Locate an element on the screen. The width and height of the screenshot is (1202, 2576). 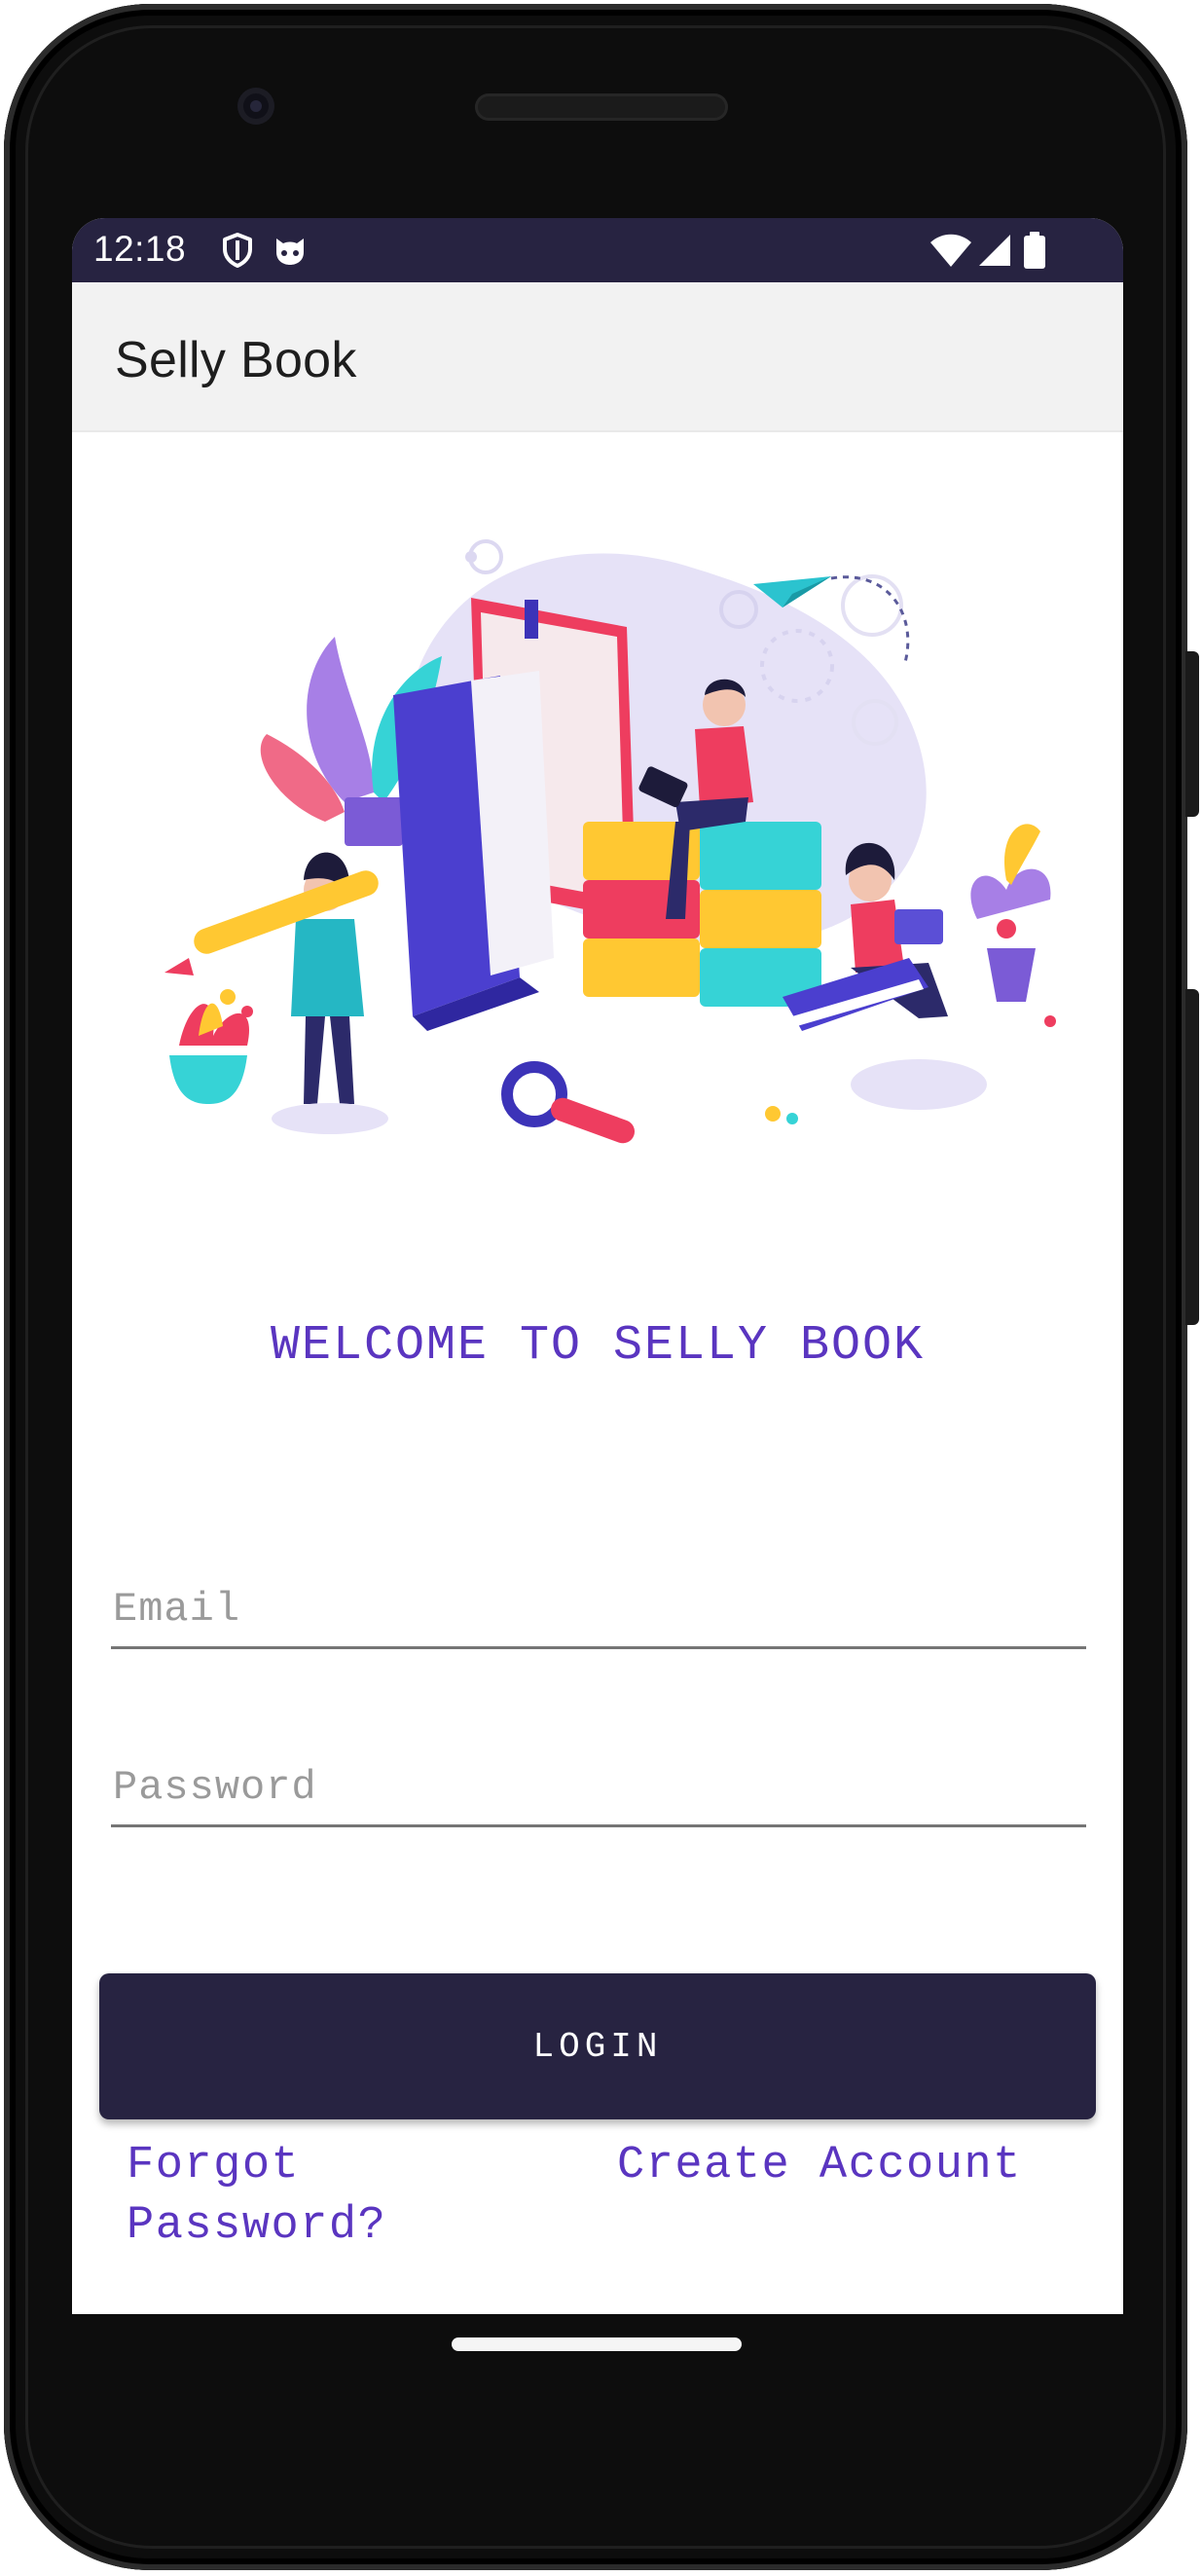
volume-button is located at coordinates (1192, 1157).